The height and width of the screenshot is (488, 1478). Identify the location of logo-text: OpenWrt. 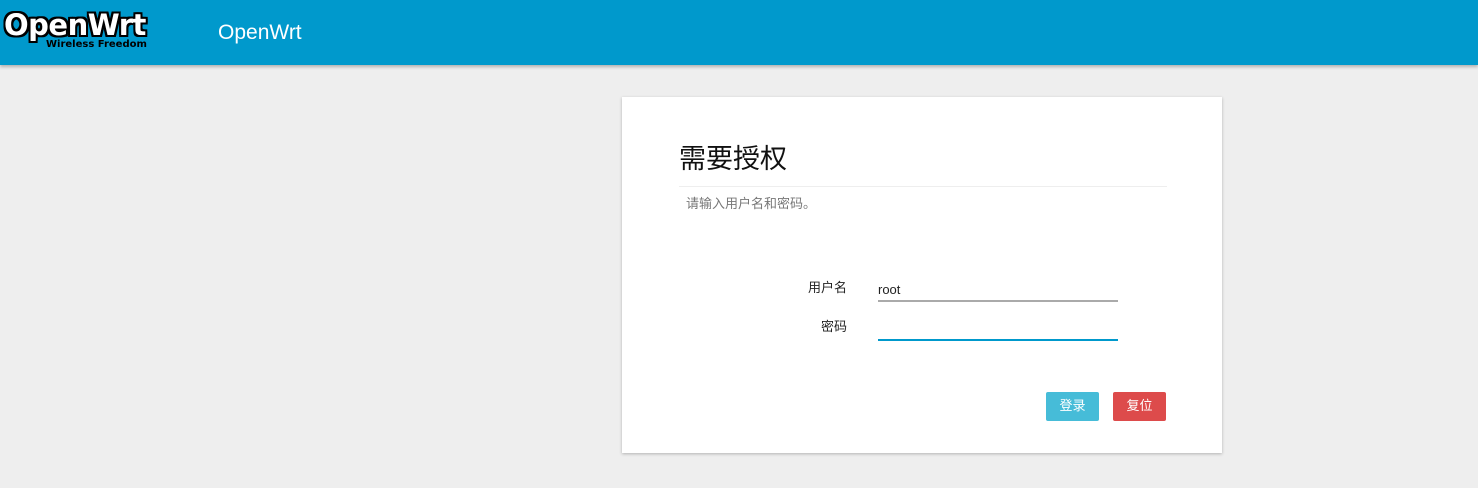
(75, 25).